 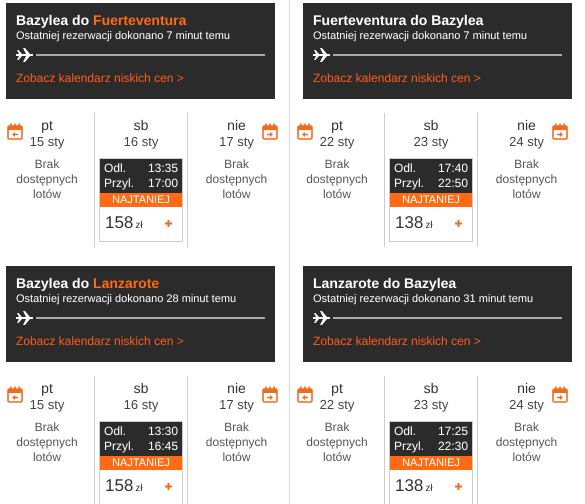 I want to click on arrival-time: 17:00, so click(x=163, y=183).